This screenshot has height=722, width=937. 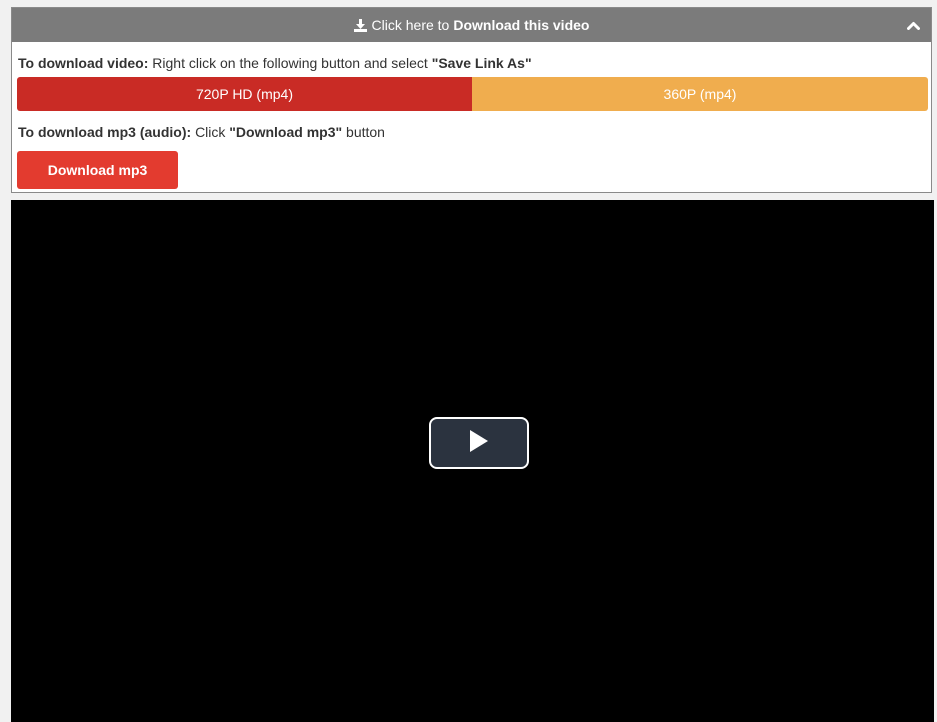 I want to click on header-title-text: Download this video, so click(x=521, y=25).